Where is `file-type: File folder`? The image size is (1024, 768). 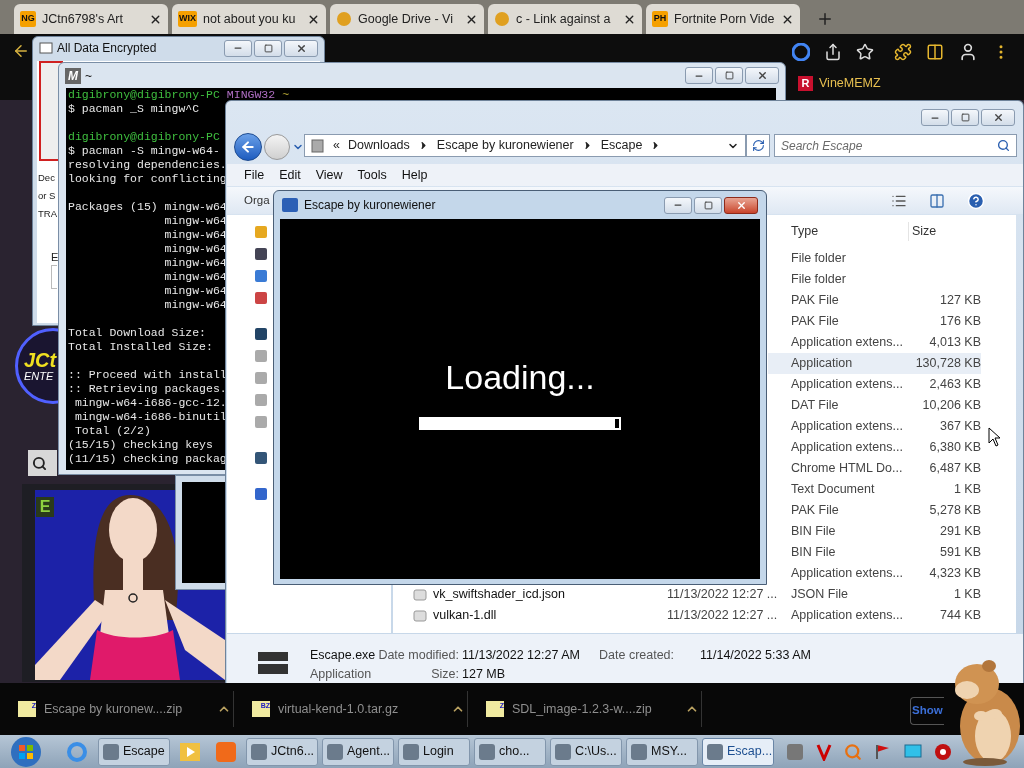 file-type: File folder is located at coordinates (818, 279).